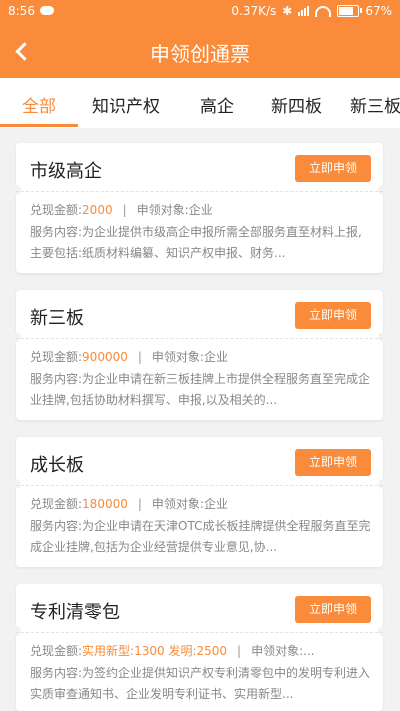  I want to click on tab-new-fourth-board: 新四板, so click(296, 104).